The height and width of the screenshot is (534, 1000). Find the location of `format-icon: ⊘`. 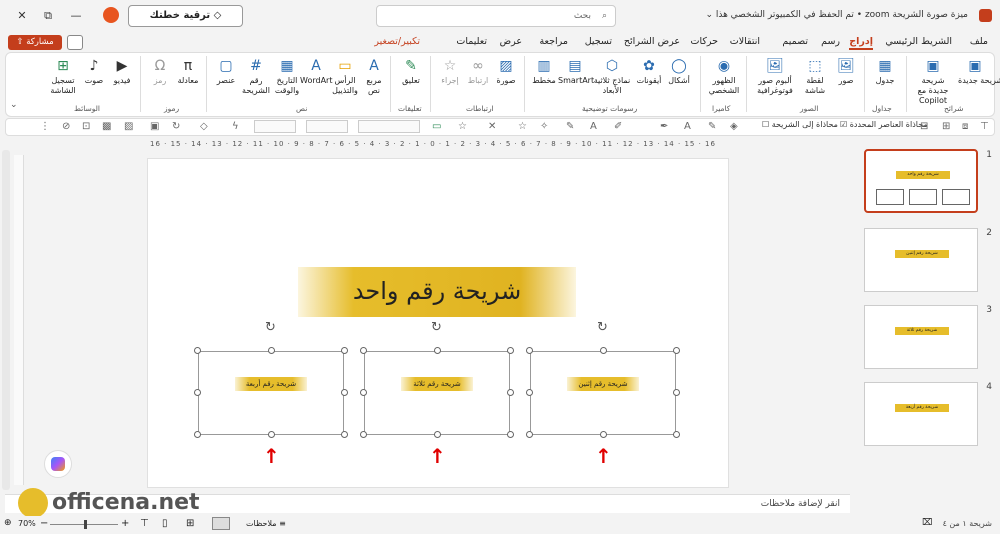

format-icon: ⊘ is located at coordinates (66, 126).